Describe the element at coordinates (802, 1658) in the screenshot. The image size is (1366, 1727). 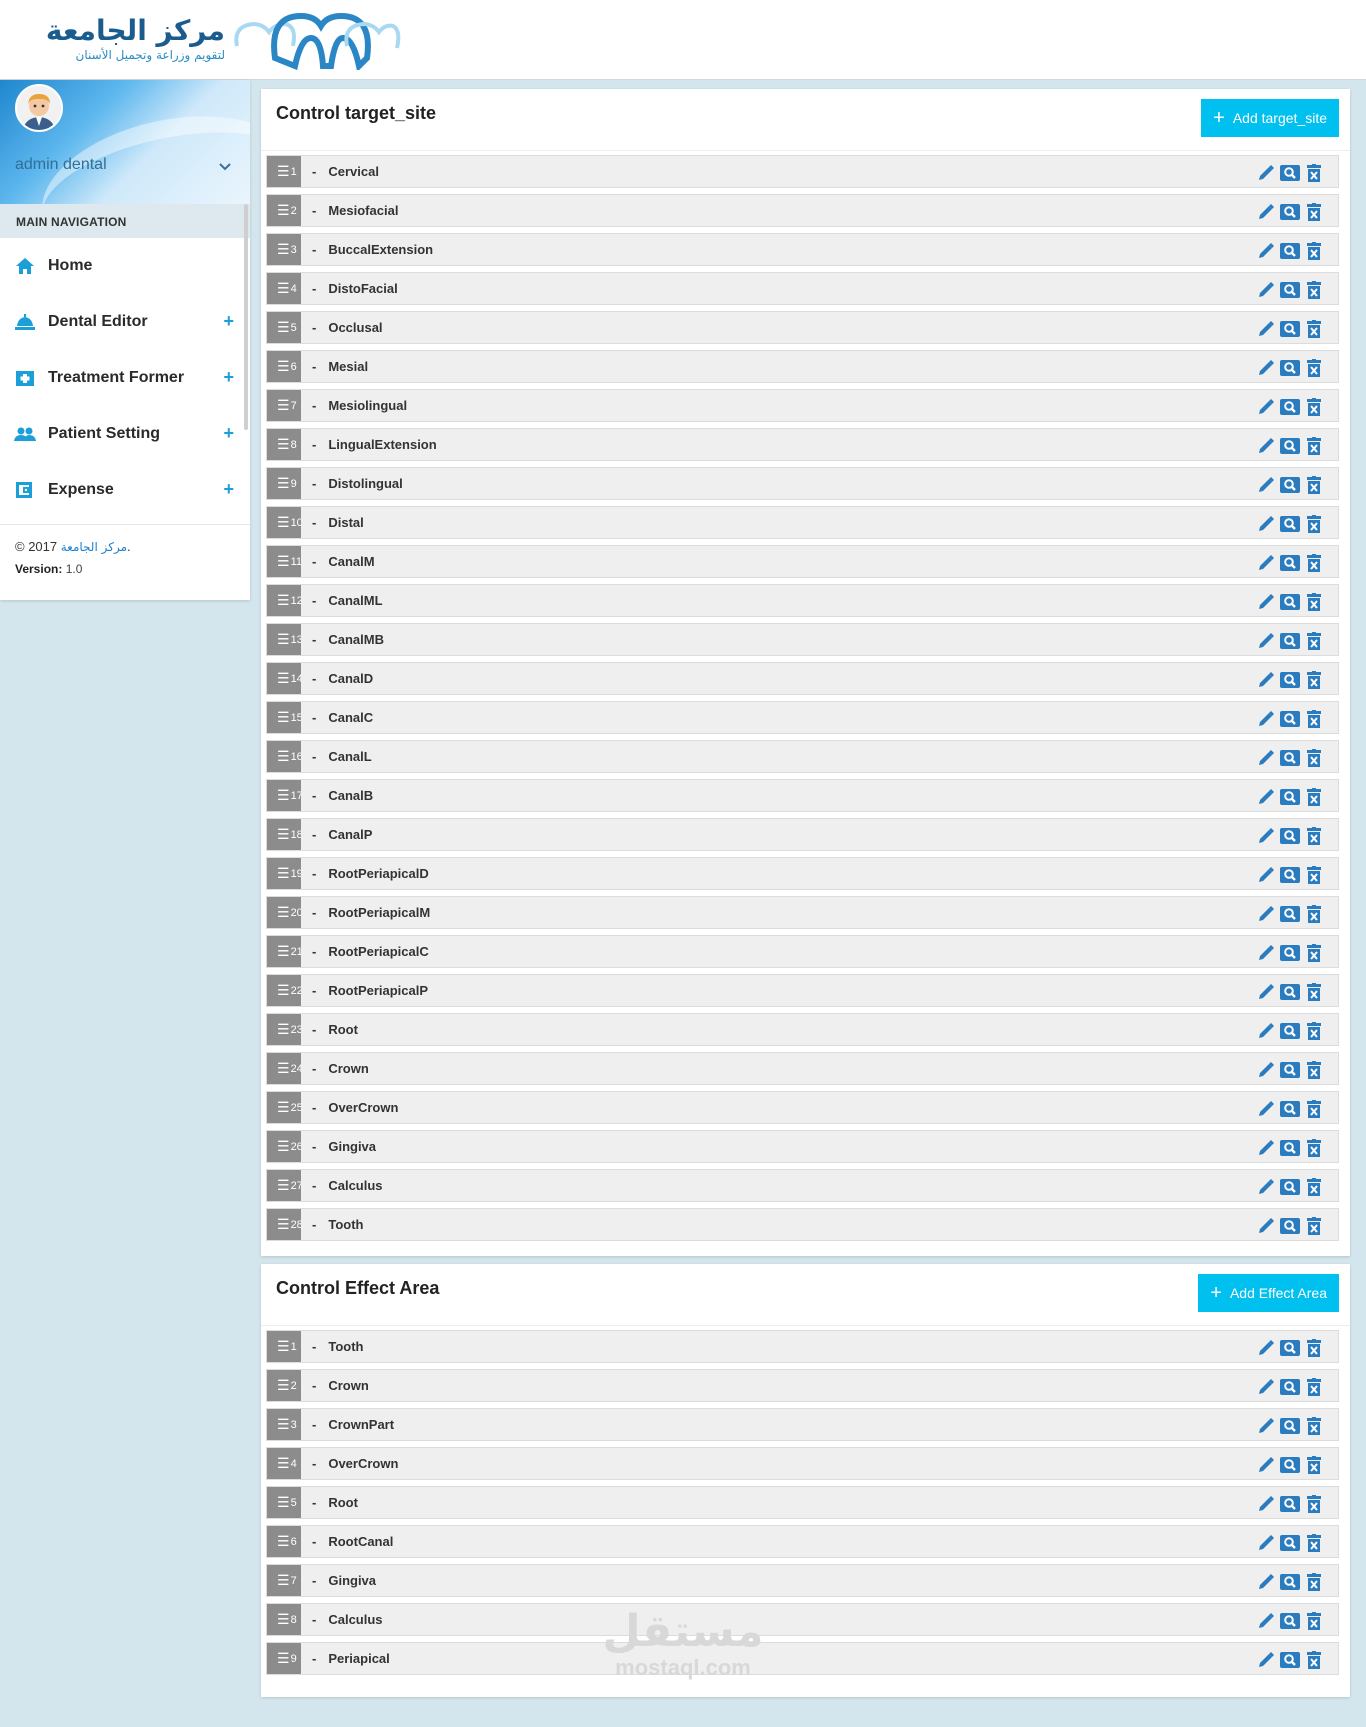
I see `list-item: ☰ 9- Periapical` at that location.